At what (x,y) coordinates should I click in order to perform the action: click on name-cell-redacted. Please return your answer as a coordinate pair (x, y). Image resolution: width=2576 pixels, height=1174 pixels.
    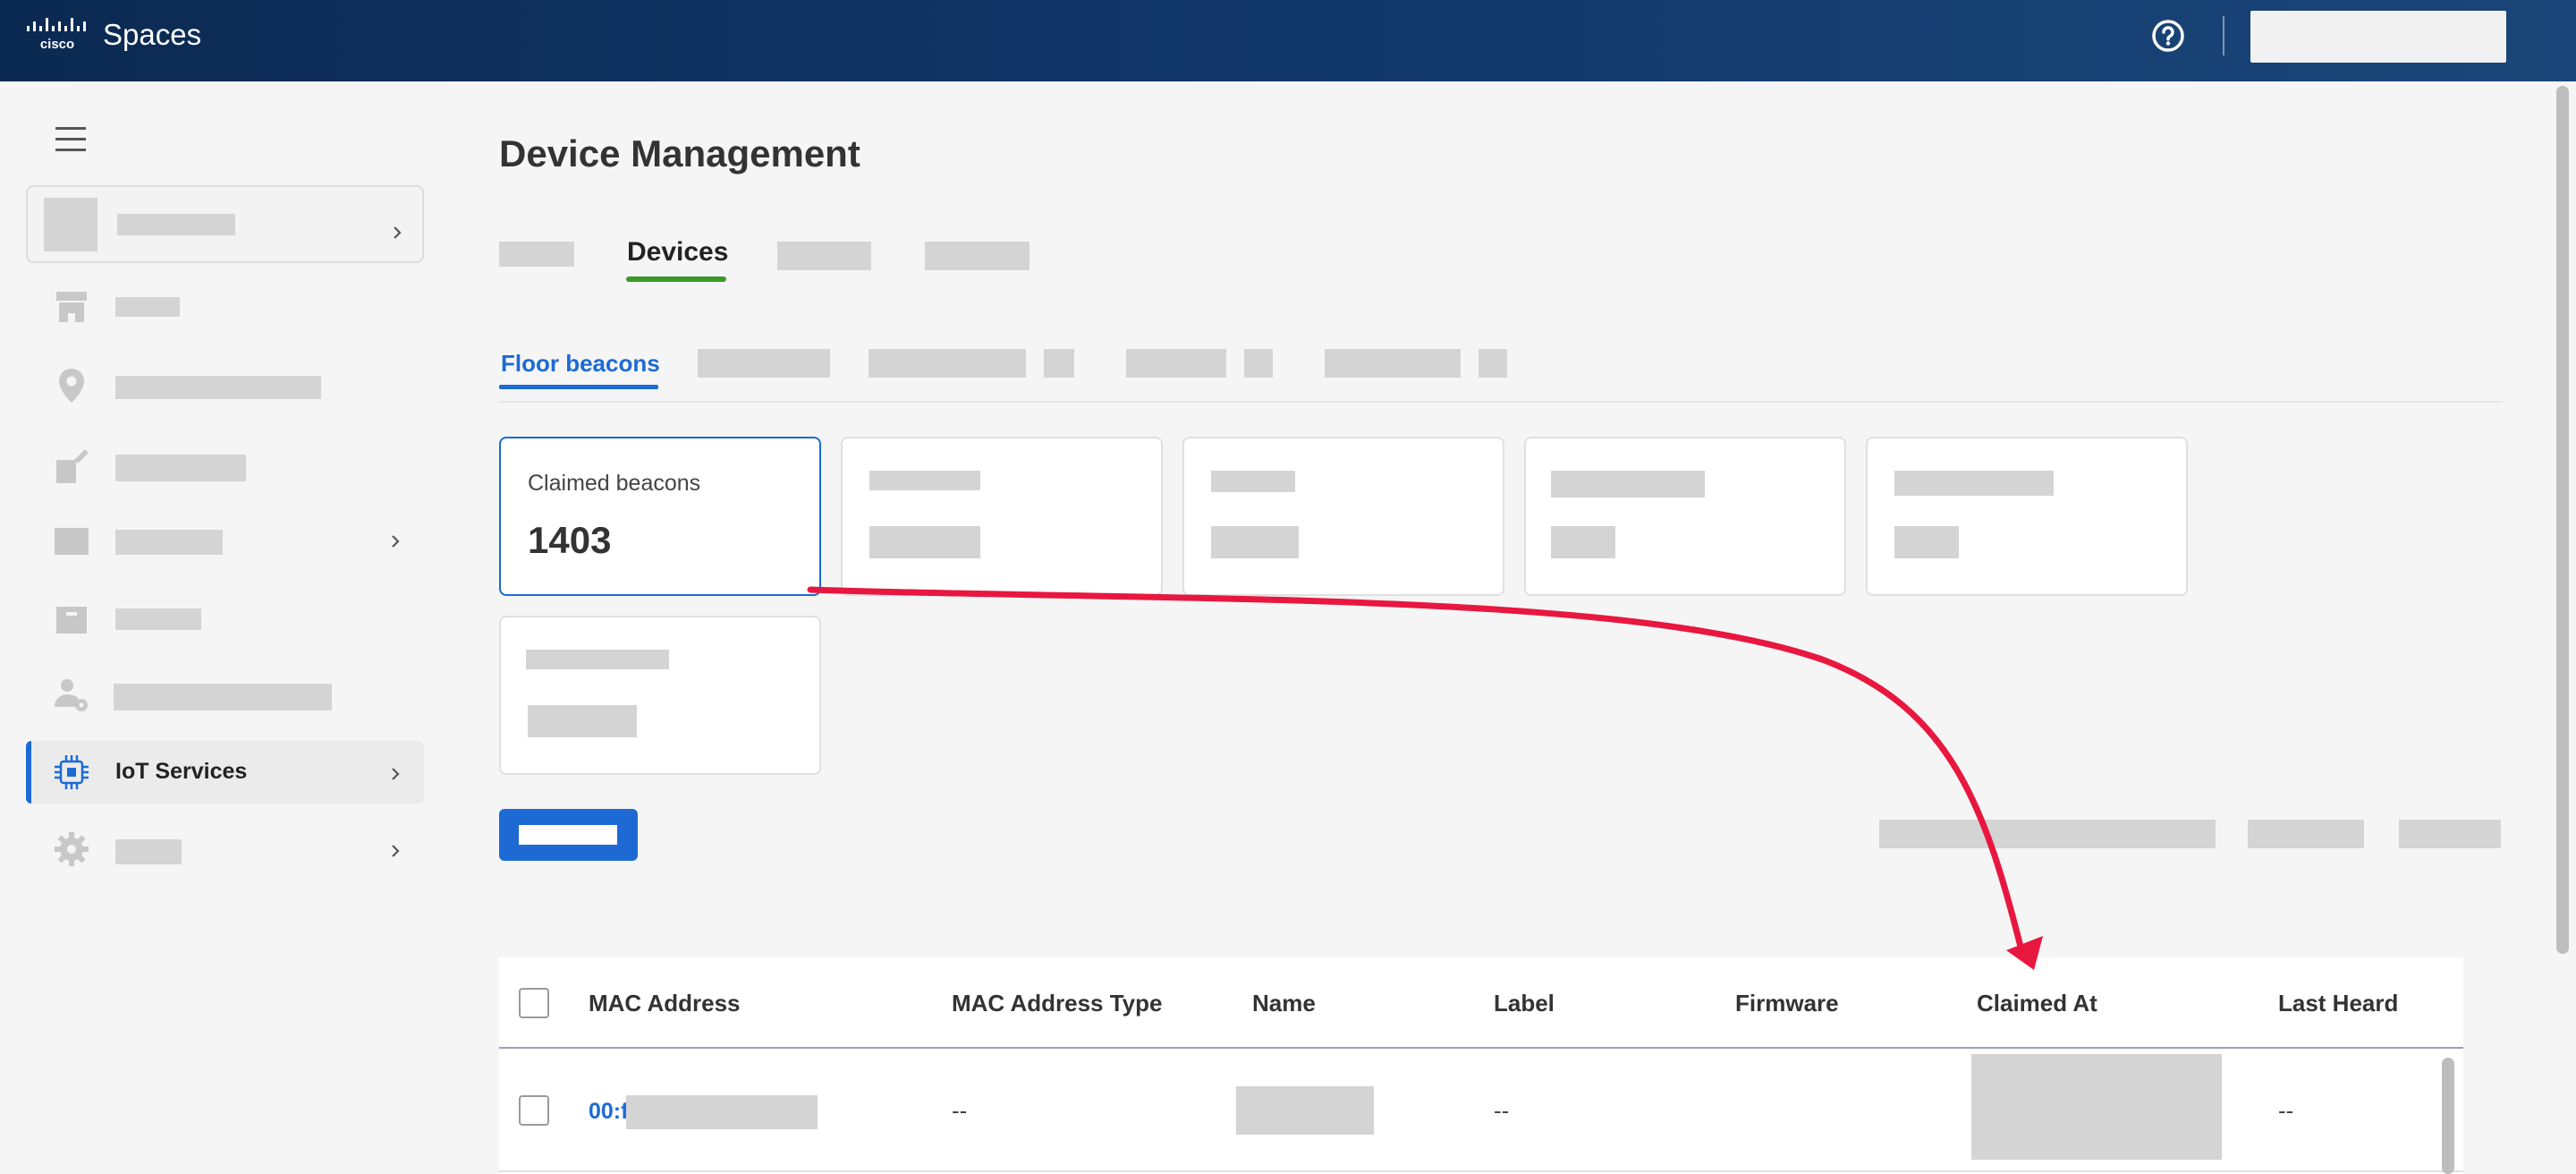
    Looking at the image, I should click on (1305, 1110).